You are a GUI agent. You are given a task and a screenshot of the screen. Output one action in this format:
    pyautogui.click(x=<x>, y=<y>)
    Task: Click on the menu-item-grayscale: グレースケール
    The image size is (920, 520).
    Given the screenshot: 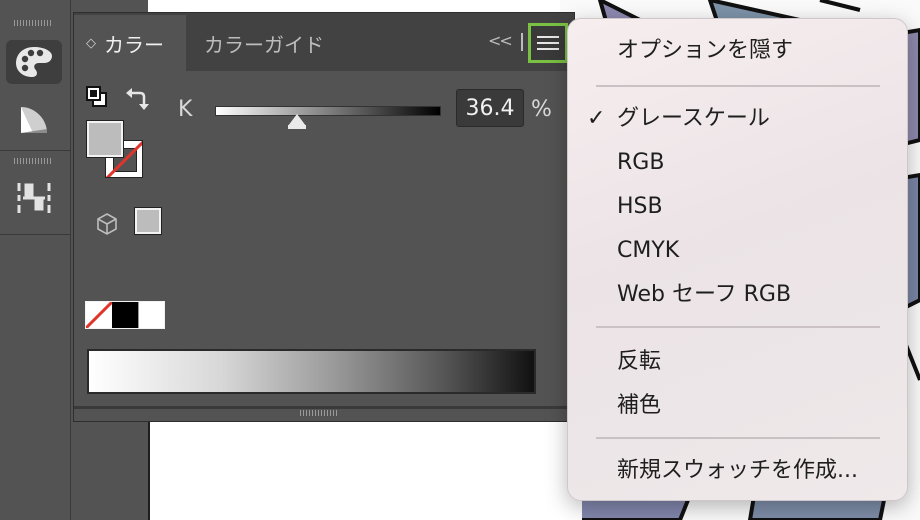 What is the action you would take?
    pyautogui.click(x=693, y=119)
    